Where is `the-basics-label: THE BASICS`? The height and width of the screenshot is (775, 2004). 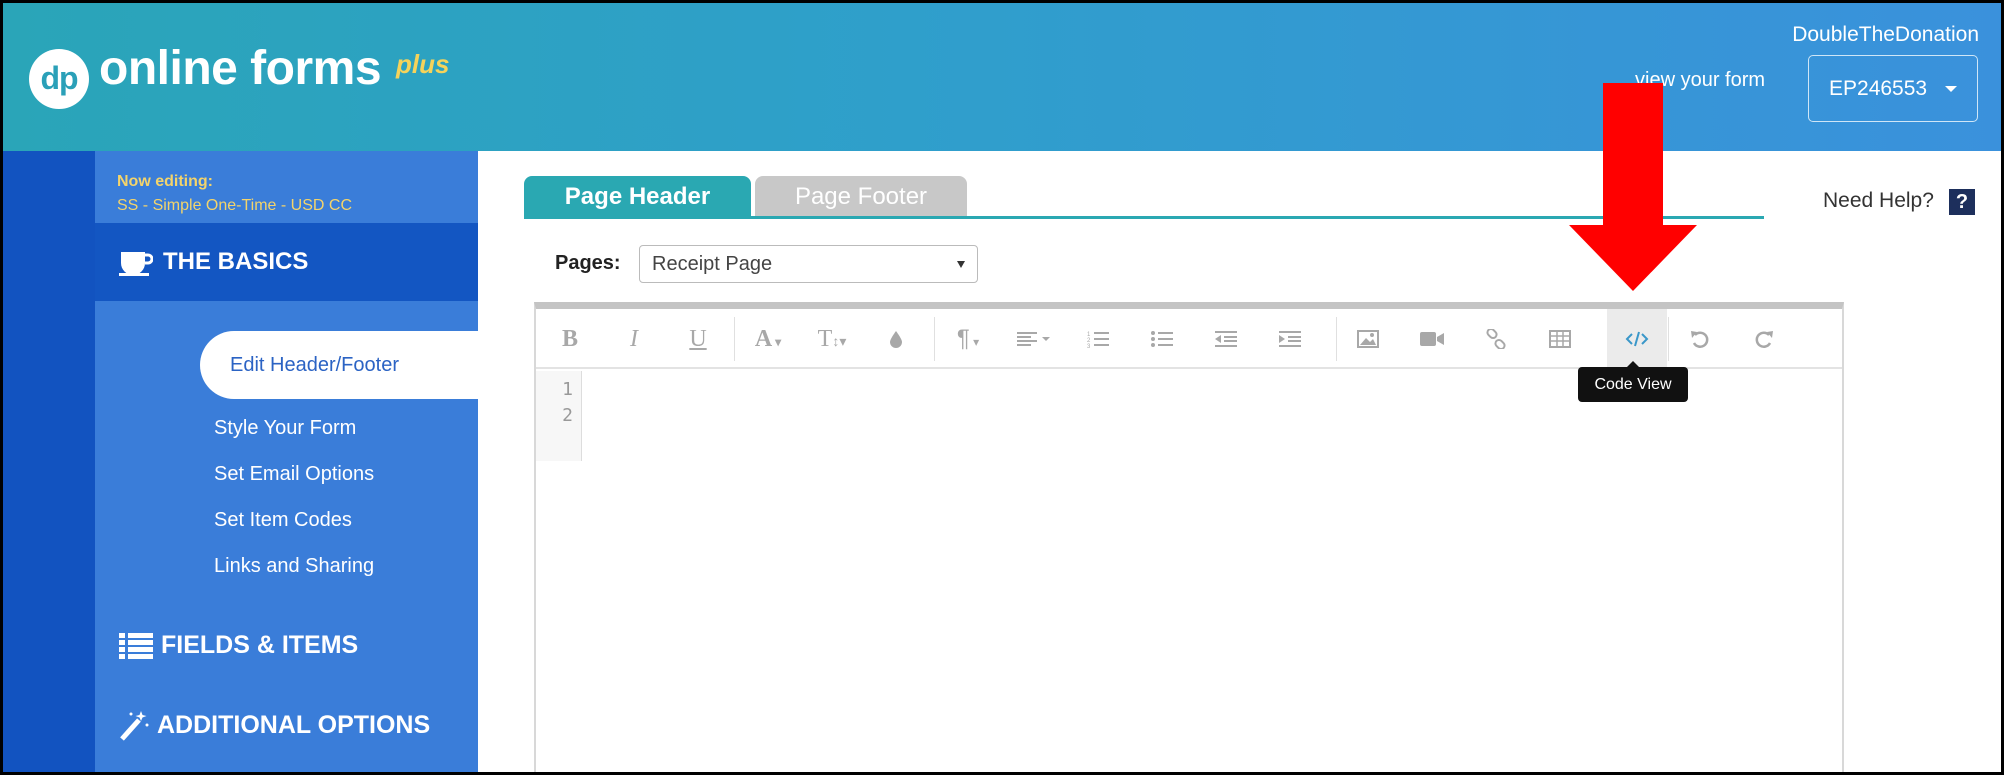 the-basics-label: THE BASICS is located at coordinates (235, 262).